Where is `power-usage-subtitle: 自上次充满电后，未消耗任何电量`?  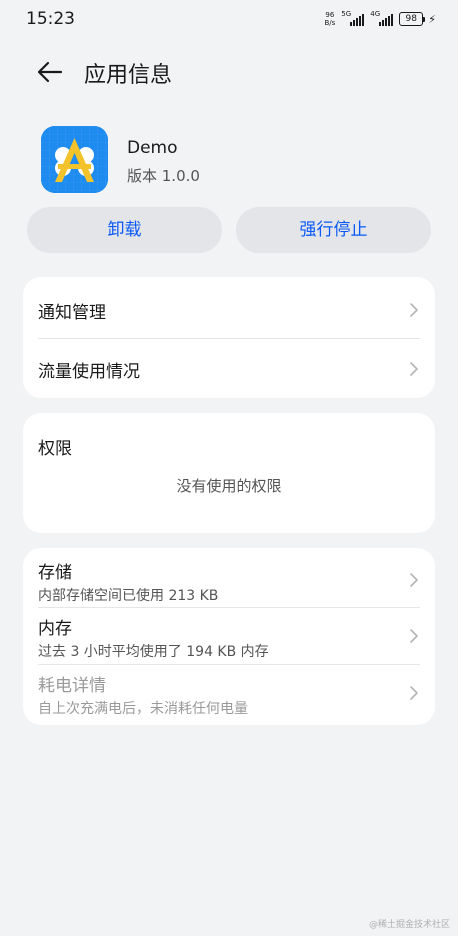
power-usage-subtitle: 自上次充满电后，未消耗任何电量 is located at coordinates (143, 709).